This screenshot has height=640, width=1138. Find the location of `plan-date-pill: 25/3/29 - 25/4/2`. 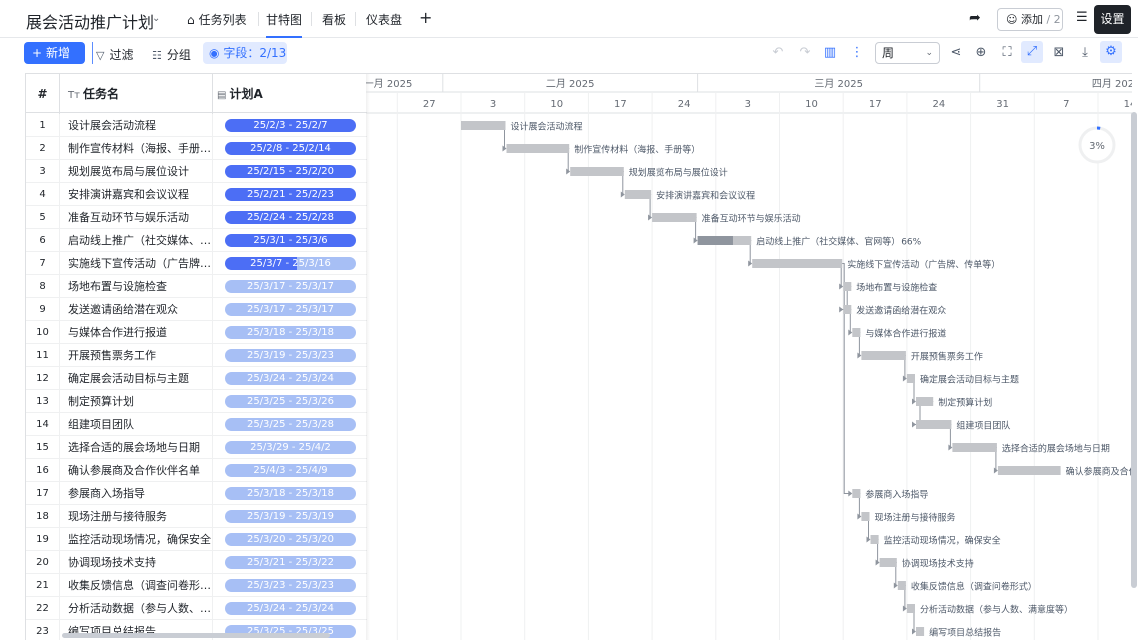

plan-date-pill: 25/3/29 - 25/4/2 is located at coordinates (290, 447).